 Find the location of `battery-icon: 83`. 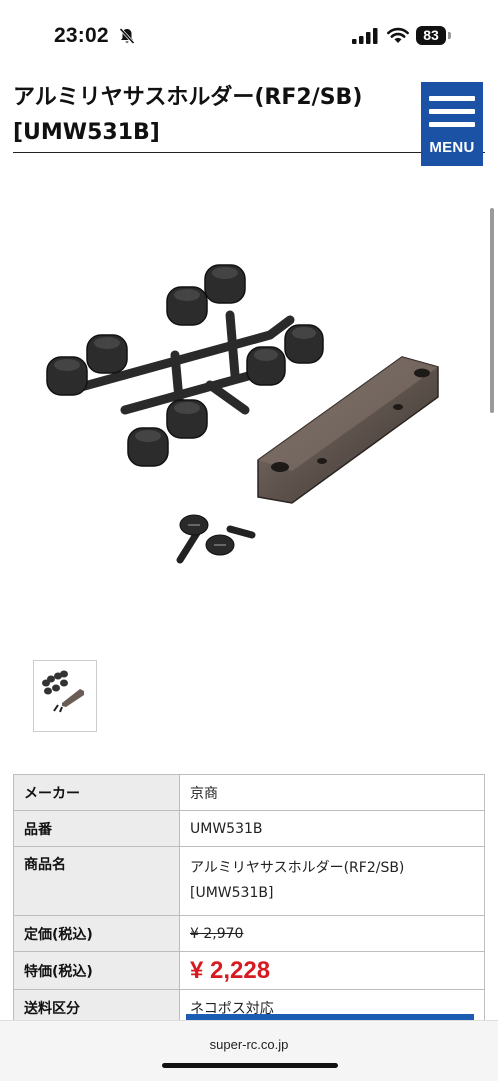

battery-icon: 83 is located at coordinates (434, 35).